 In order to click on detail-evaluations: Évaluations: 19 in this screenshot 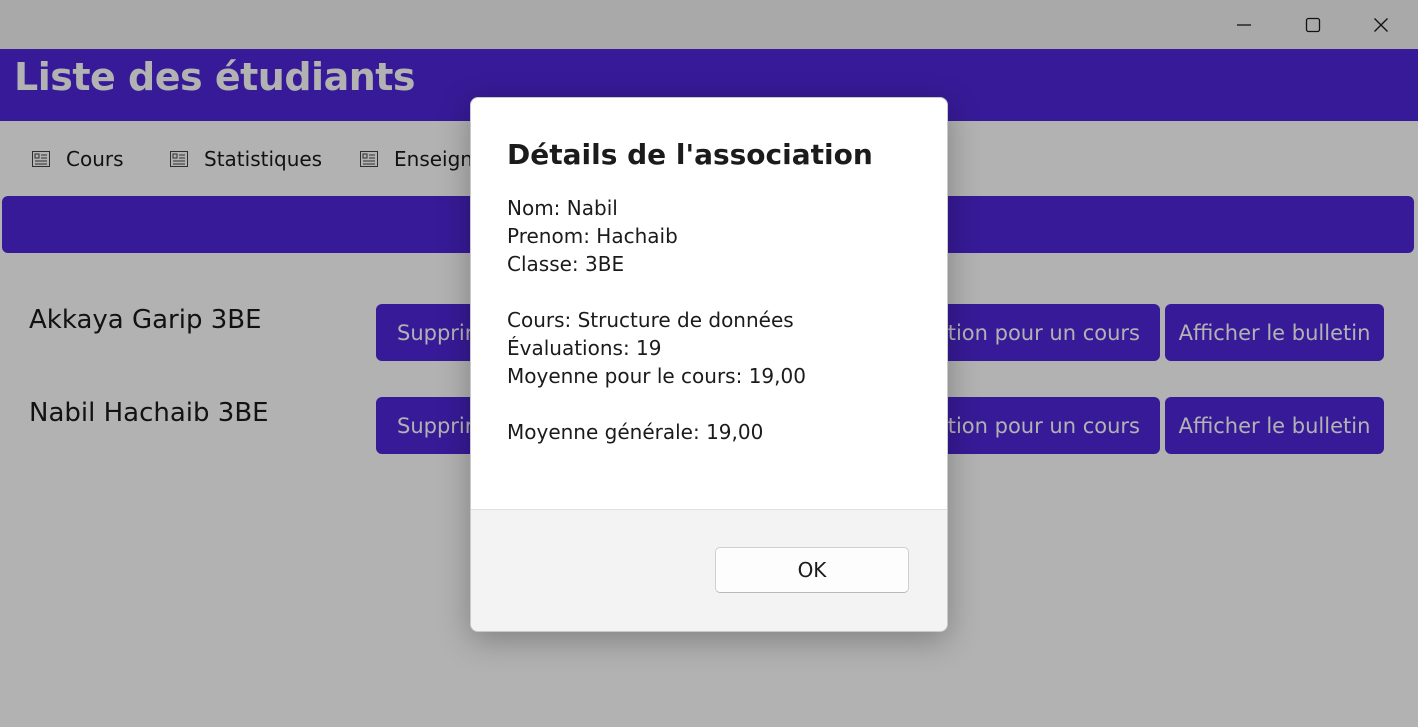, I will do `click(584, 348)`.